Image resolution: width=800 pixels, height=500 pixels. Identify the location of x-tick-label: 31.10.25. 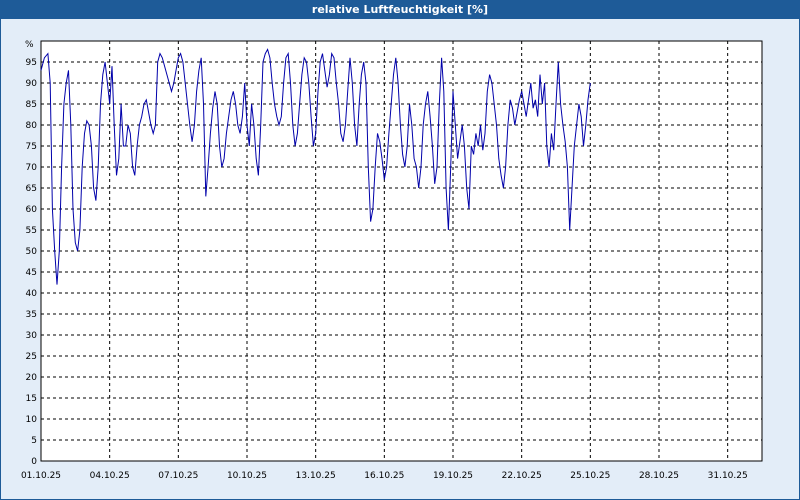
(728, 476).